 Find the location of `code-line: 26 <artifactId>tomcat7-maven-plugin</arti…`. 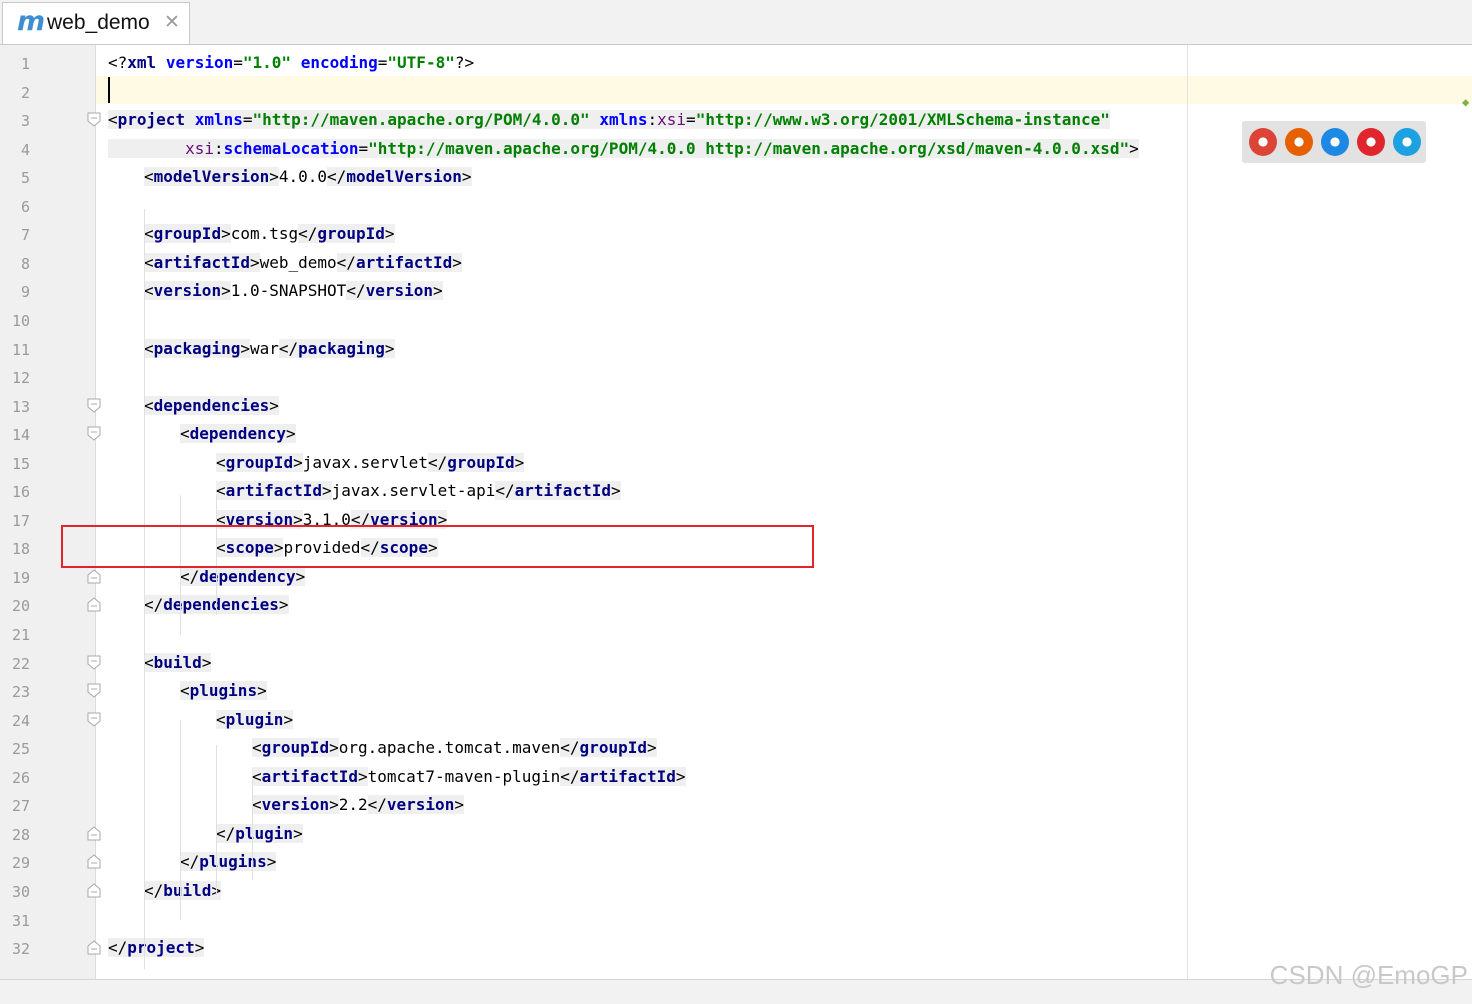

code-line: 26 <artifactId>tomcat7-maven-plugin</arti… is located at coordinates (736, 777).